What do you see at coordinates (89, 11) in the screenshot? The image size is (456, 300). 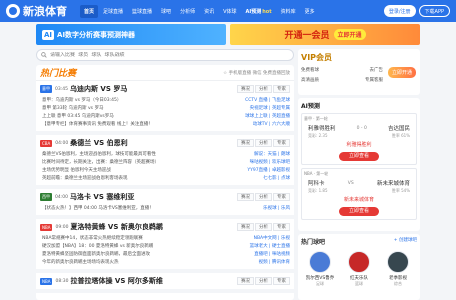 I see `nav-item-home: 首页` at bounding box center [89, 11].